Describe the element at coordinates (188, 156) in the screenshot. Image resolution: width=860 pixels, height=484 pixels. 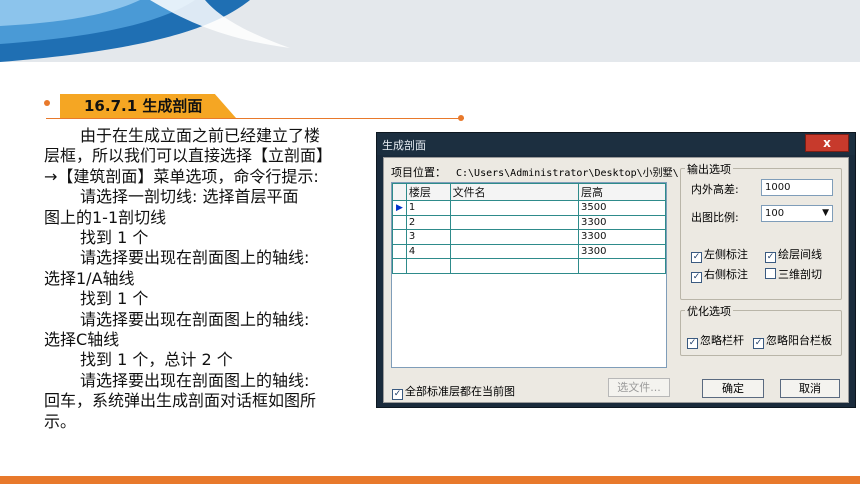
I see `instruction-line: 层框，所以我们可以直接选择【立剖面】` at that location.